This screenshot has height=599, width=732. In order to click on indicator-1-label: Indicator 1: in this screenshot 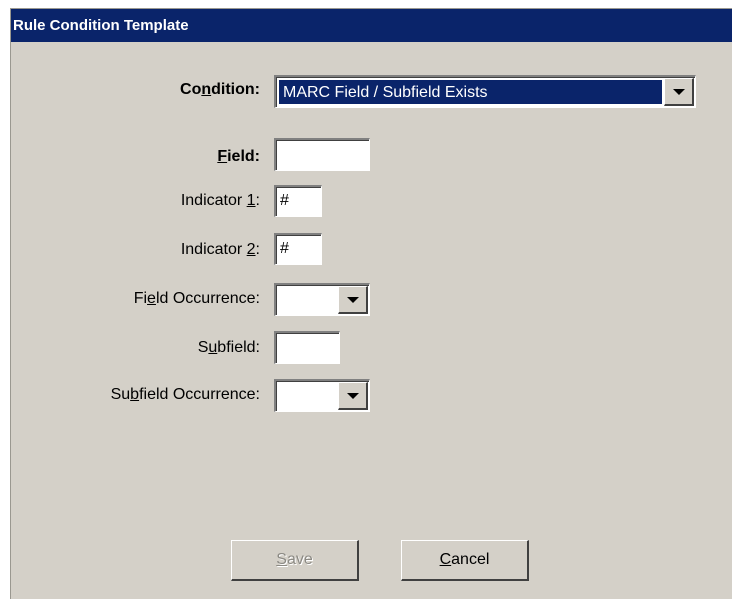, I will do `click(220, 200)`.